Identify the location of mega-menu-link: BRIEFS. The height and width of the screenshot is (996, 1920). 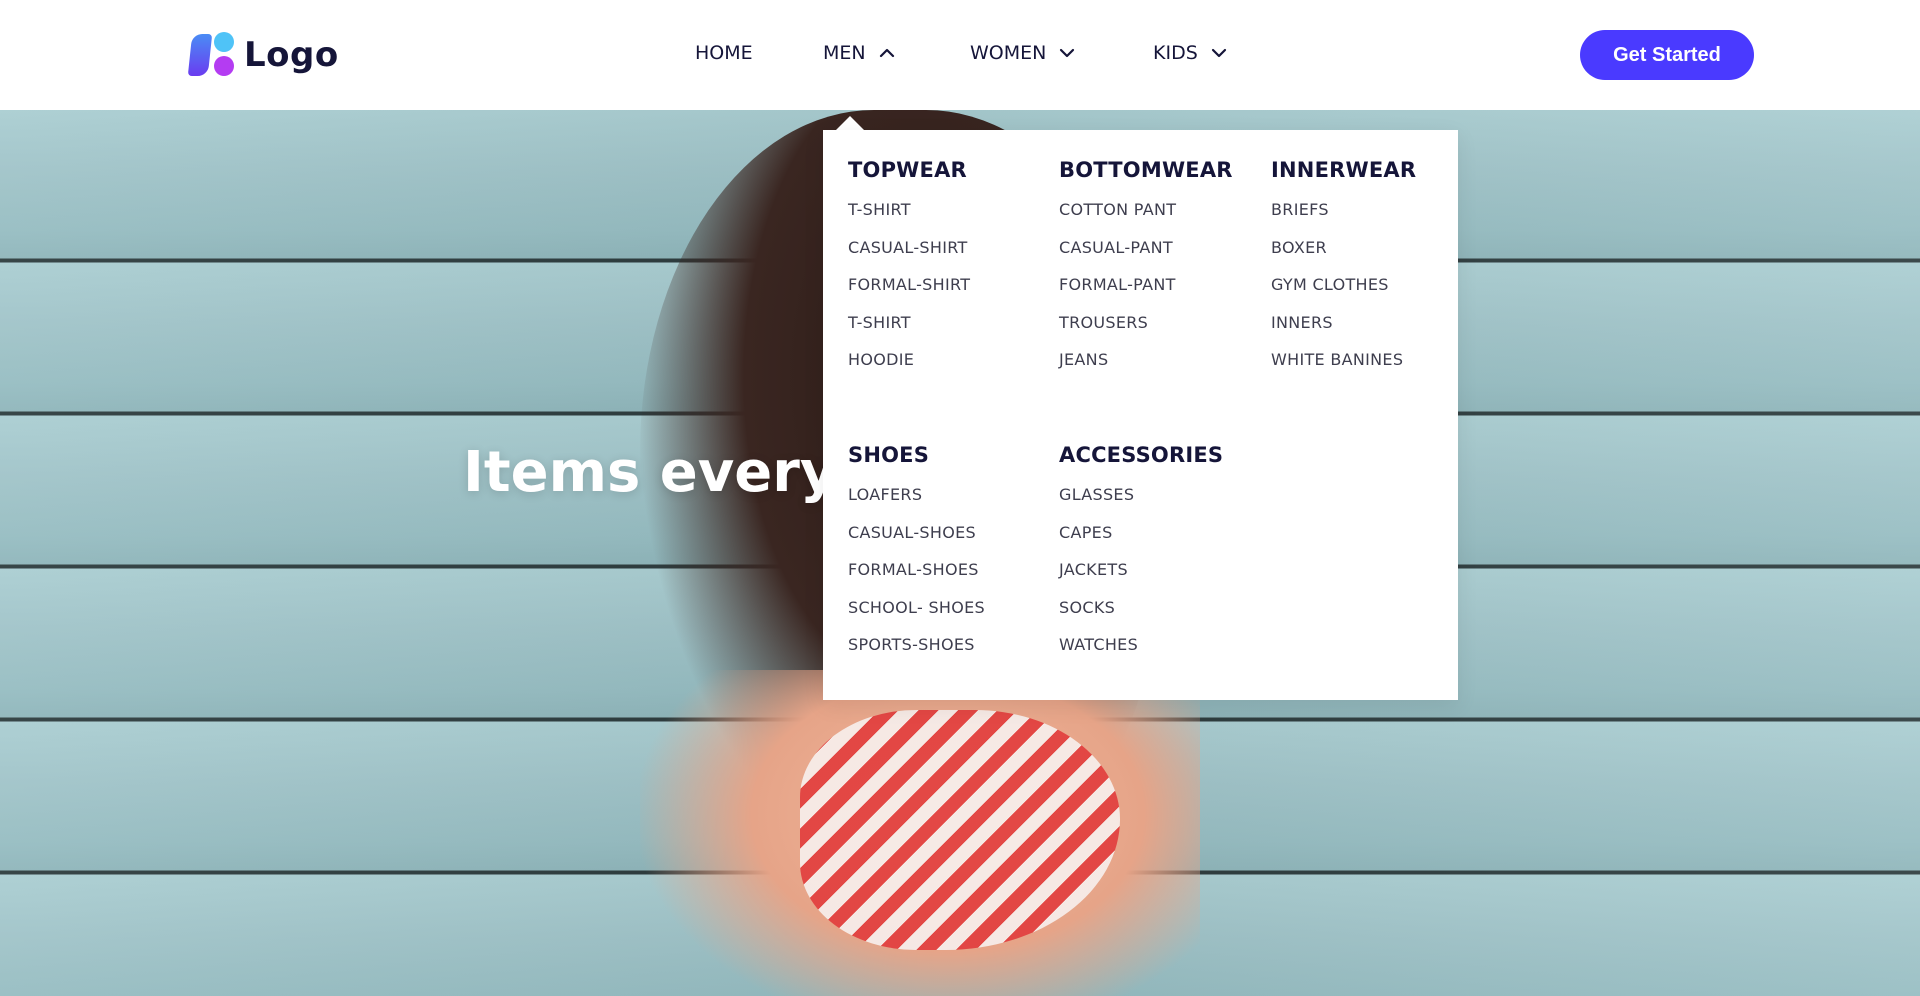
(1343, 219).